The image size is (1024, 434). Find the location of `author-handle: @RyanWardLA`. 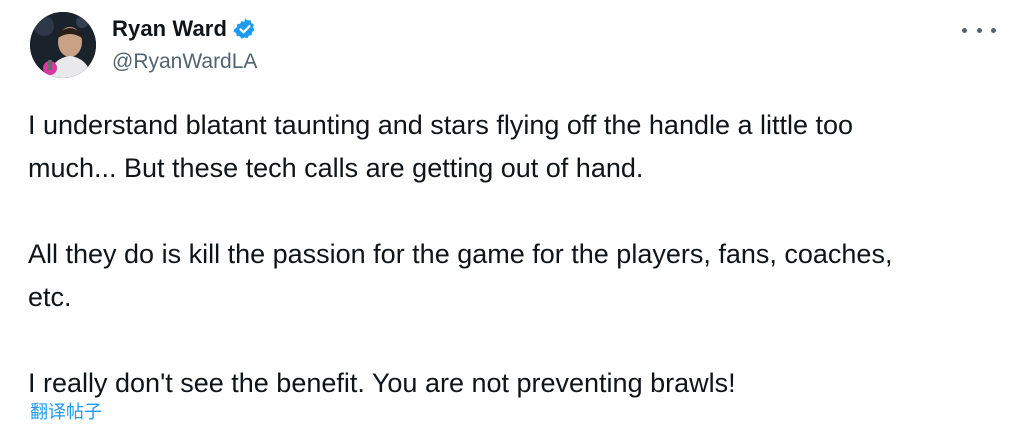

author-handle: @RyanWardLA is located at coordinates (184, 62).